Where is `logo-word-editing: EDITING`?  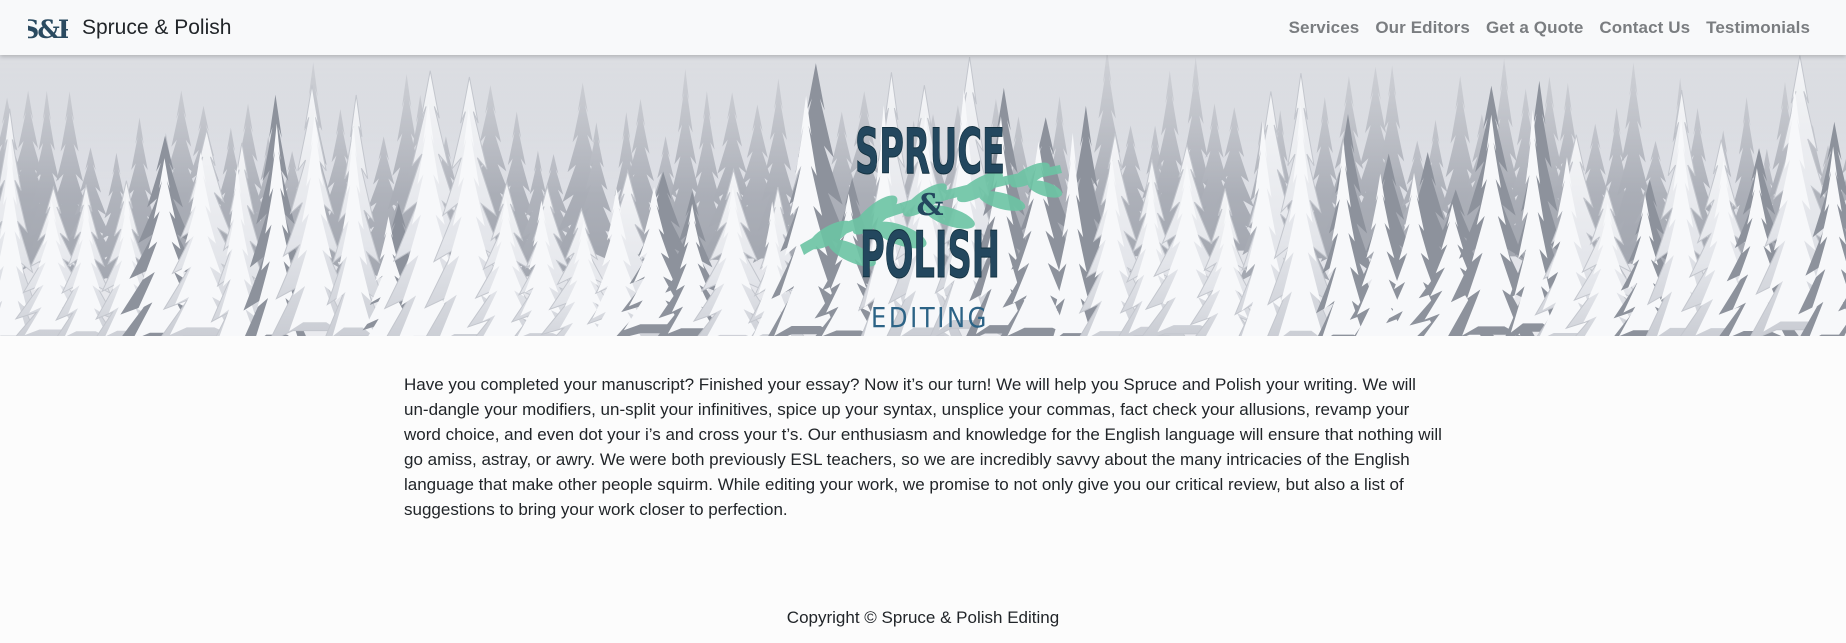 logo-word-editing: EDITING is located at coordinates (930, 317).